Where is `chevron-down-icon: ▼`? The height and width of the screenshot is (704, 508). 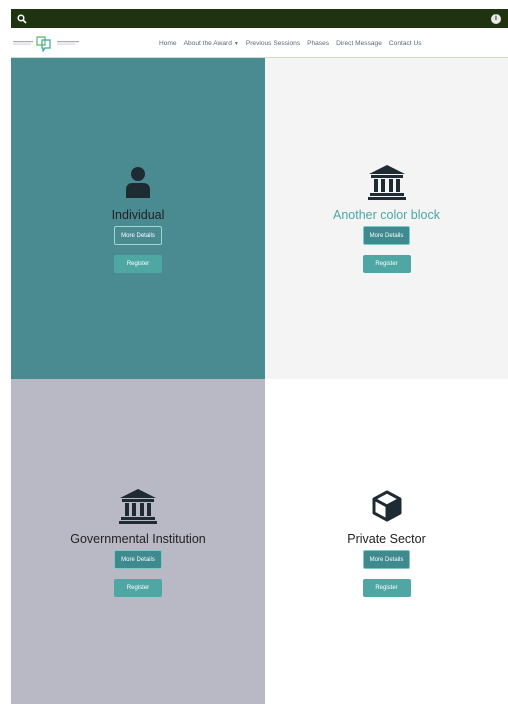
chevron-down-icon: ▼ is located at coordinates (236, 43).